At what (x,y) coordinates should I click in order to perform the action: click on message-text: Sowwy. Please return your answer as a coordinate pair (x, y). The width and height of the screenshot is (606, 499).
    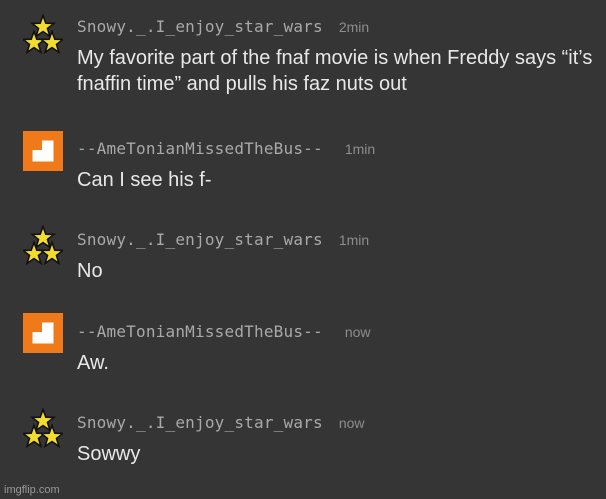
    Looking at the image, I should click on (109, 454).